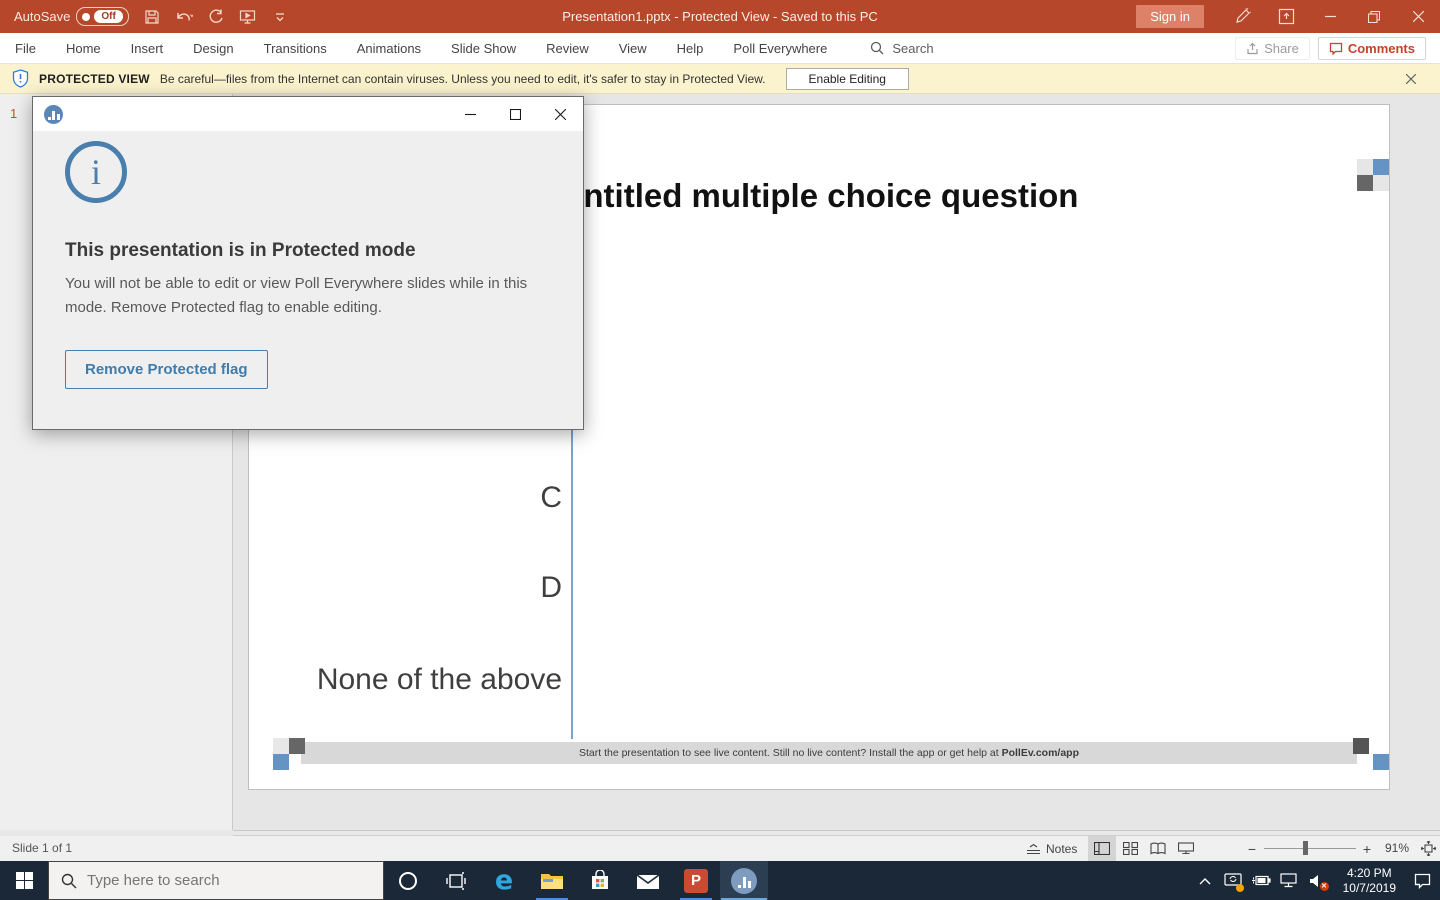 This screenshot has height=900, width=1440. What do you see at coordinates (216, 17) in the screenshot?
I see `redo-icon` at bounding box center [216, 17].